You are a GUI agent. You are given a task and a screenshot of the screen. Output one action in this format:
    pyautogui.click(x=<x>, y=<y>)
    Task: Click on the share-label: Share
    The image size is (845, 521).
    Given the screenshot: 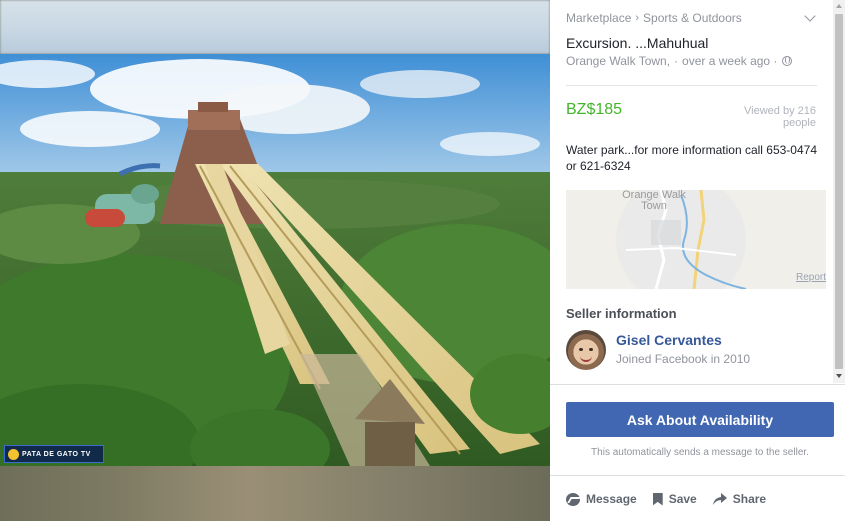 What is the action you would take?
    pyautogui.click(x=749, y=499)
    